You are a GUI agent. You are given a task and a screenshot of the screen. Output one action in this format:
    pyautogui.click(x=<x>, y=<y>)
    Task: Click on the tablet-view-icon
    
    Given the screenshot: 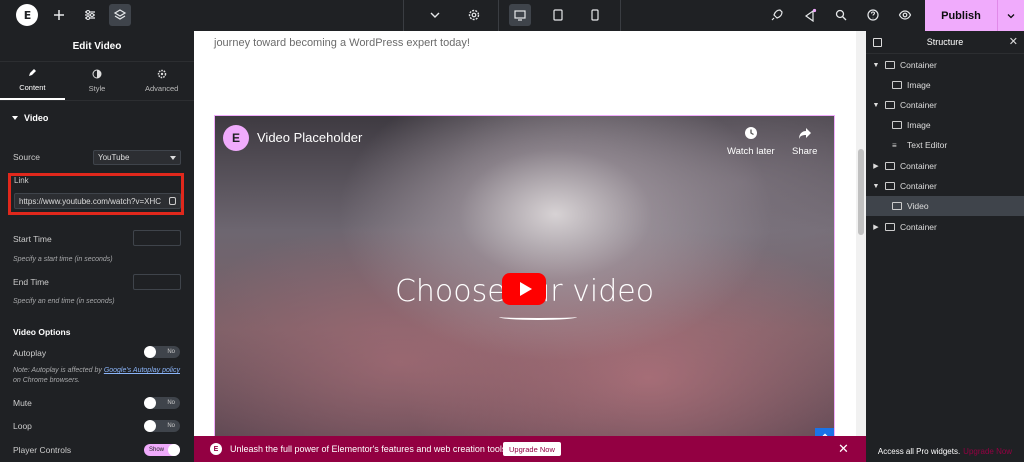 What is the action you would take?
    pyautogui.click(x=558, y=15)
    